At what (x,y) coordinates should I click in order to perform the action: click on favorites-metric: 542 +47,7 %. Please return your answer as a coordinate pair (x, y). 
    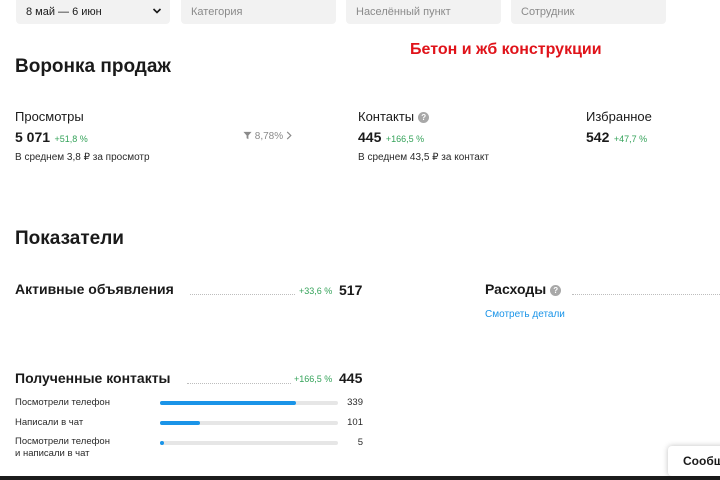
    Looking at the image, I should click on (616, 138).